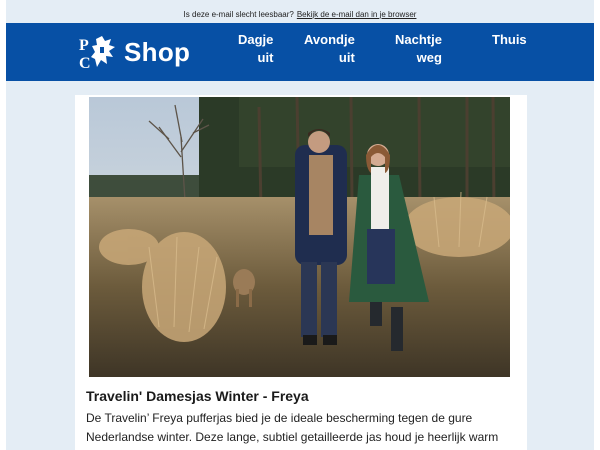 The width and height of the screenshot is (600, 450). What do you see at coordinates (85, 63) in the screenshot?
I see `svg-text: C` at bounding box center [85, 63].